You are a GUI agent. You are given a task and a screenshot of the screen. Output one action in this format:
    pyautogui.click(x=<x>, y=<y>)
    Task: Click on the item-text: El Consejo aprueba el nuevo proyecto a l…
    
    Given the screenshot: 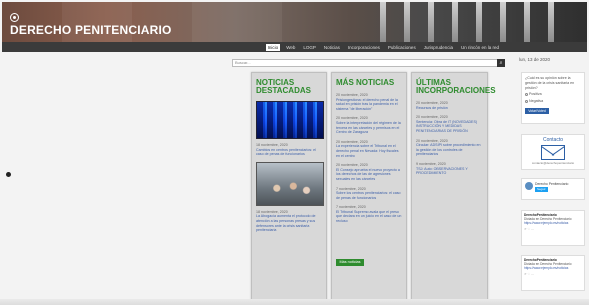 What is the action you would take?
    pyautogui.click(x=368, y=174)
    